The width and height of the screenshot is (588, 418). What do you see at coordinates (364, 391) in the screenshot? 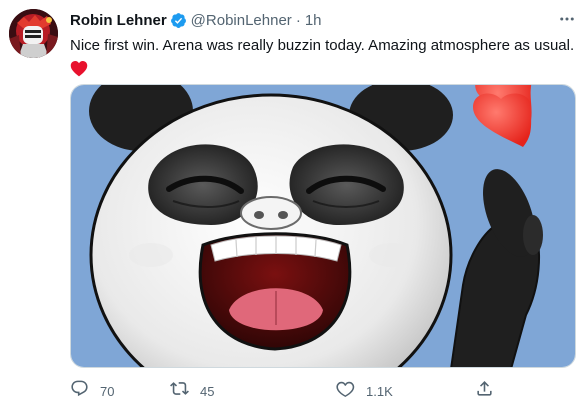
I see `like-button: 1.1K` at bounding box center [364, 391].